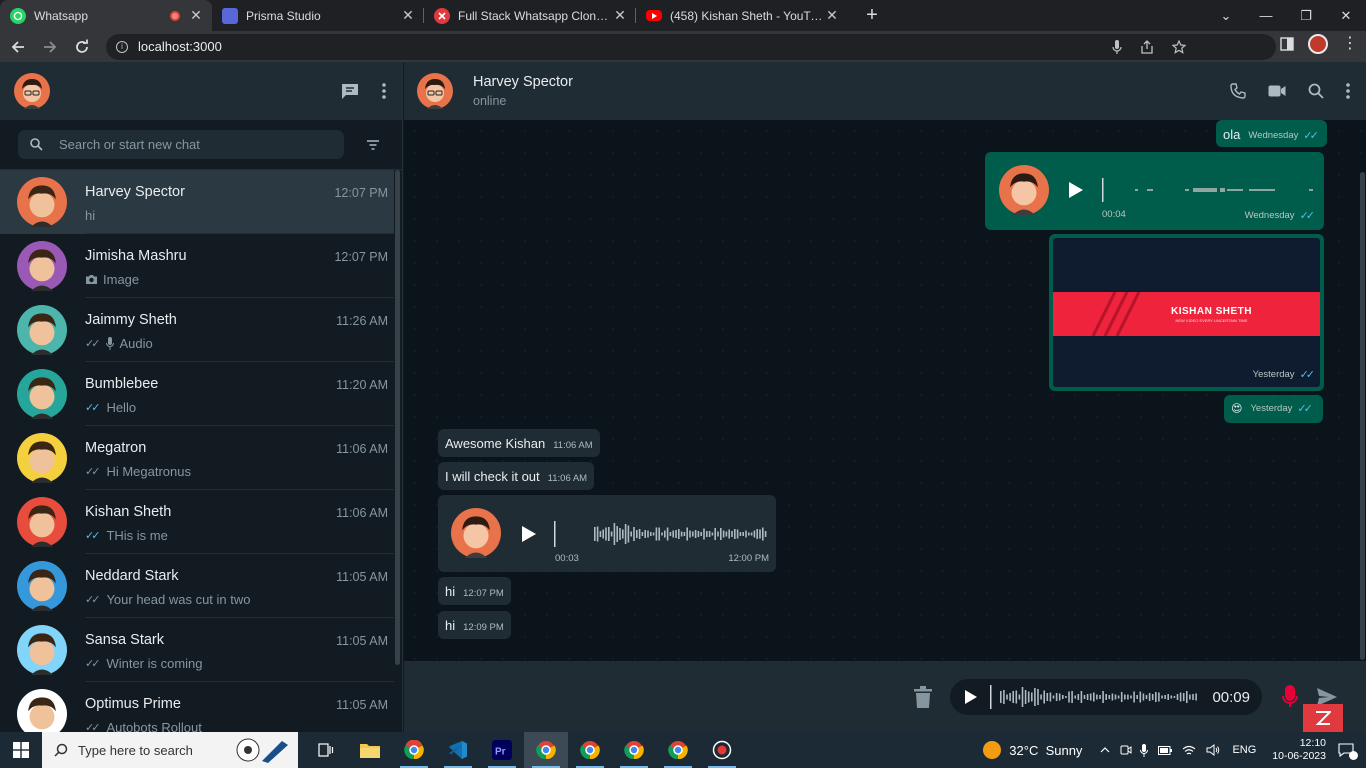 The image size is (1366, 768). I want to click on play-recording-icon, so click(971, 697).